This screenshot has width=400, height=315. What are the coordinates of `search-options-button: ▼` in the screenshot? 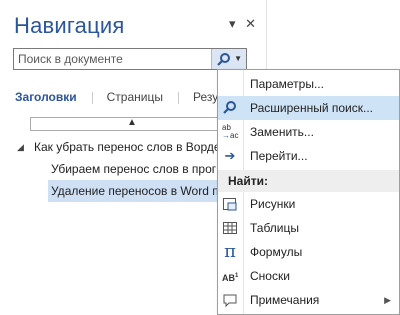 It's located at (228, 59).